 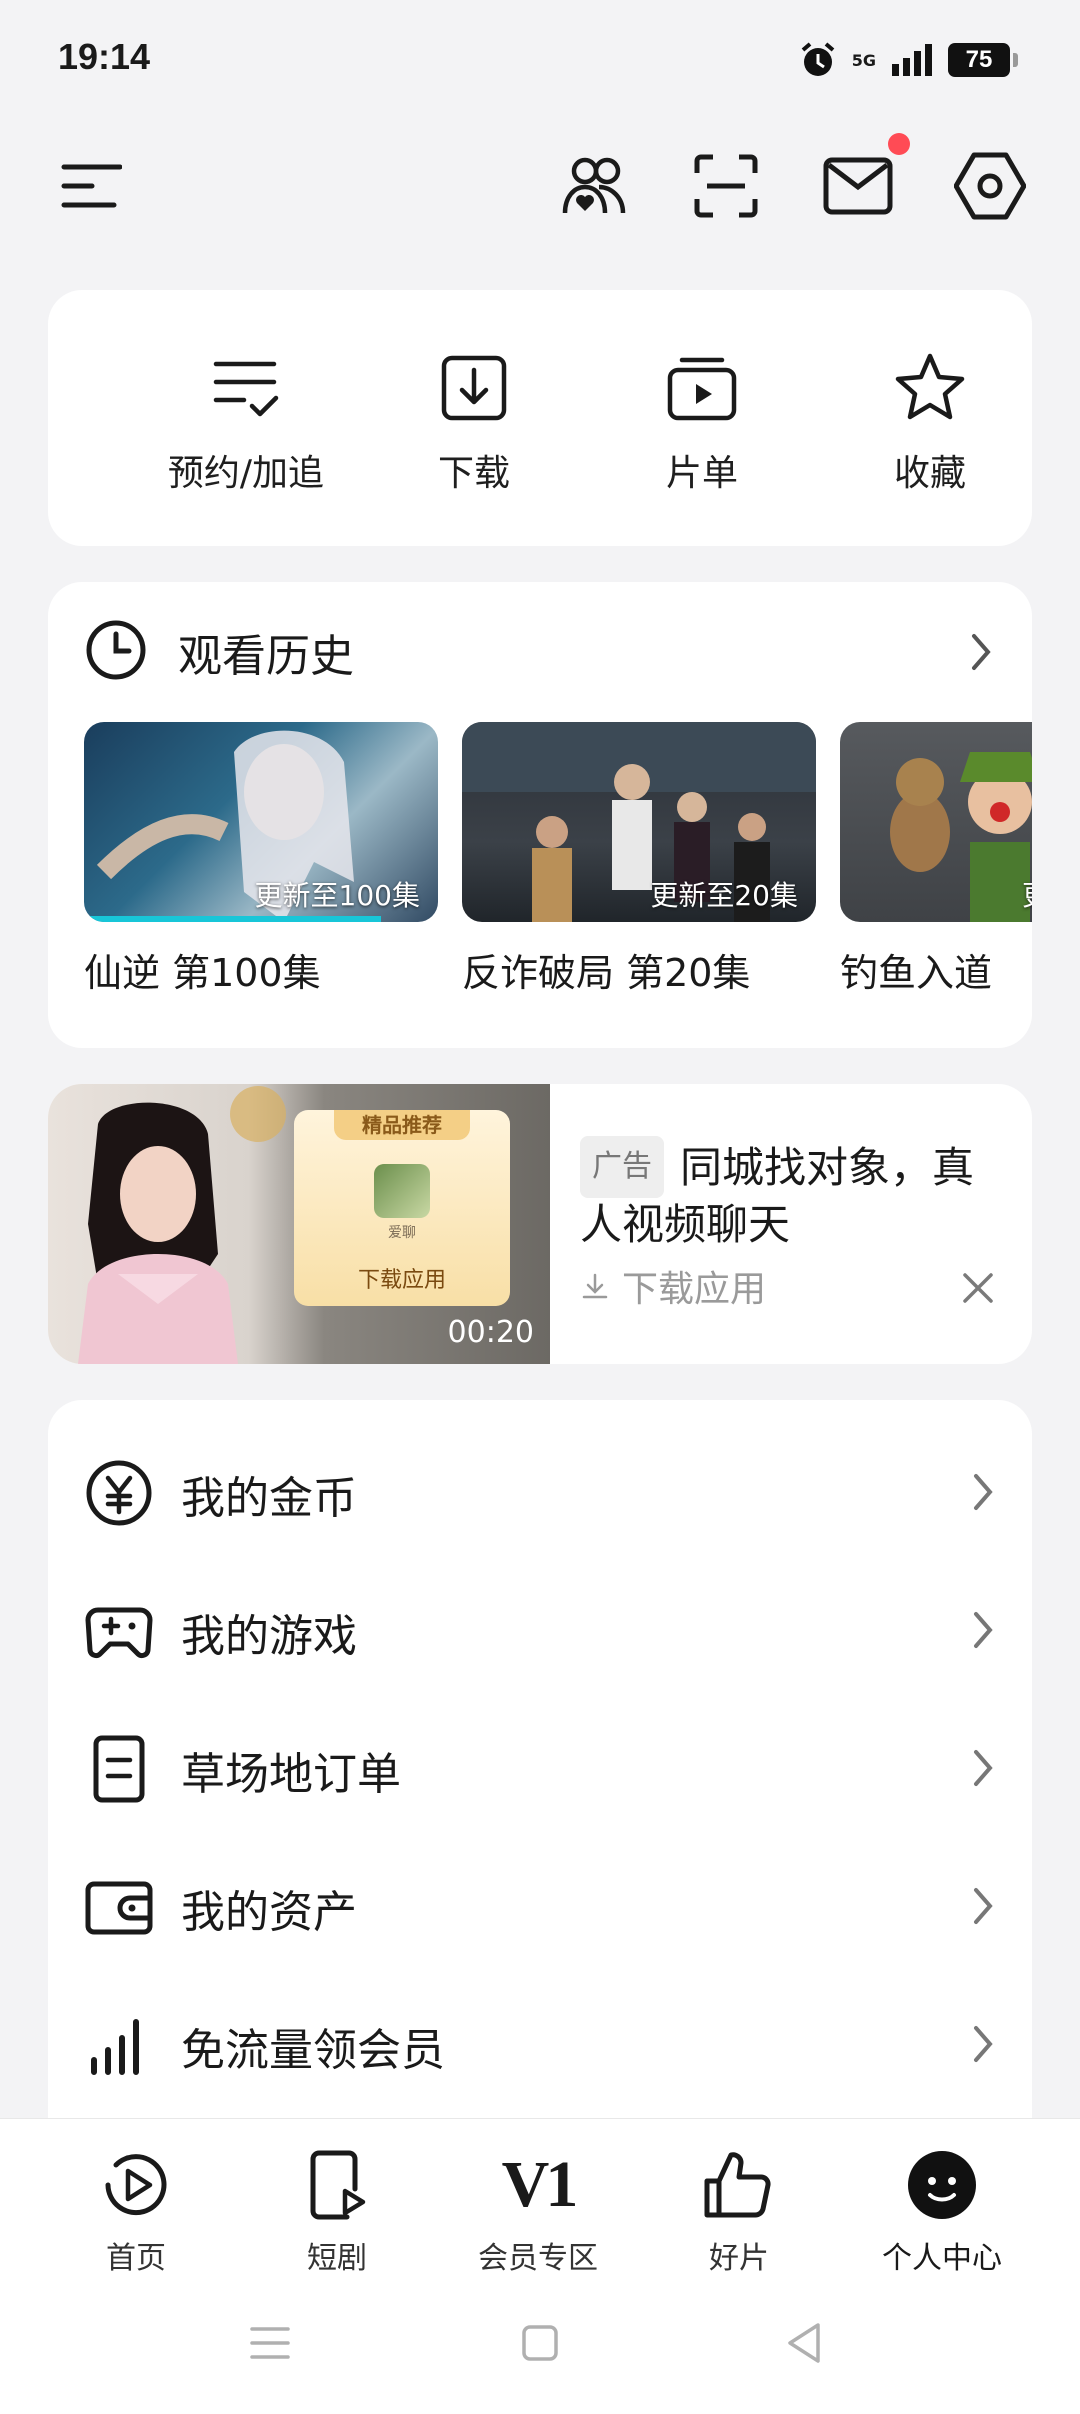 What do you see at coordinates (291, 1774) in the screenshot?
I see `menu-item-label: 草场地订单` at bounding box center [291, 1774].